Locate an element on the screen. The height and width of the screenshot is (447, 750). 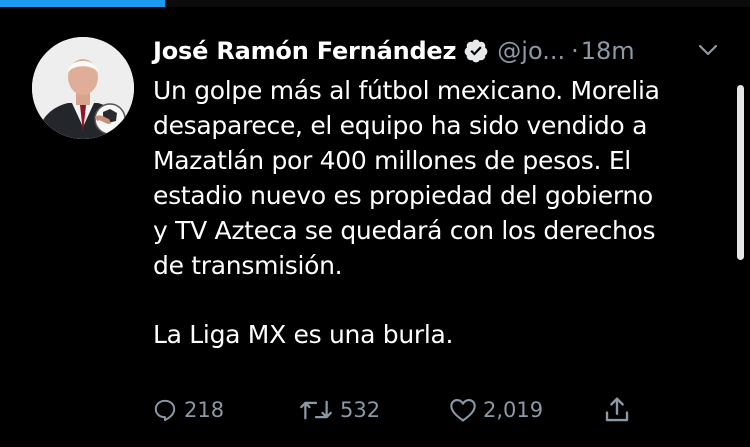
retweet-count: 532 is located at coordinates (360, 410).